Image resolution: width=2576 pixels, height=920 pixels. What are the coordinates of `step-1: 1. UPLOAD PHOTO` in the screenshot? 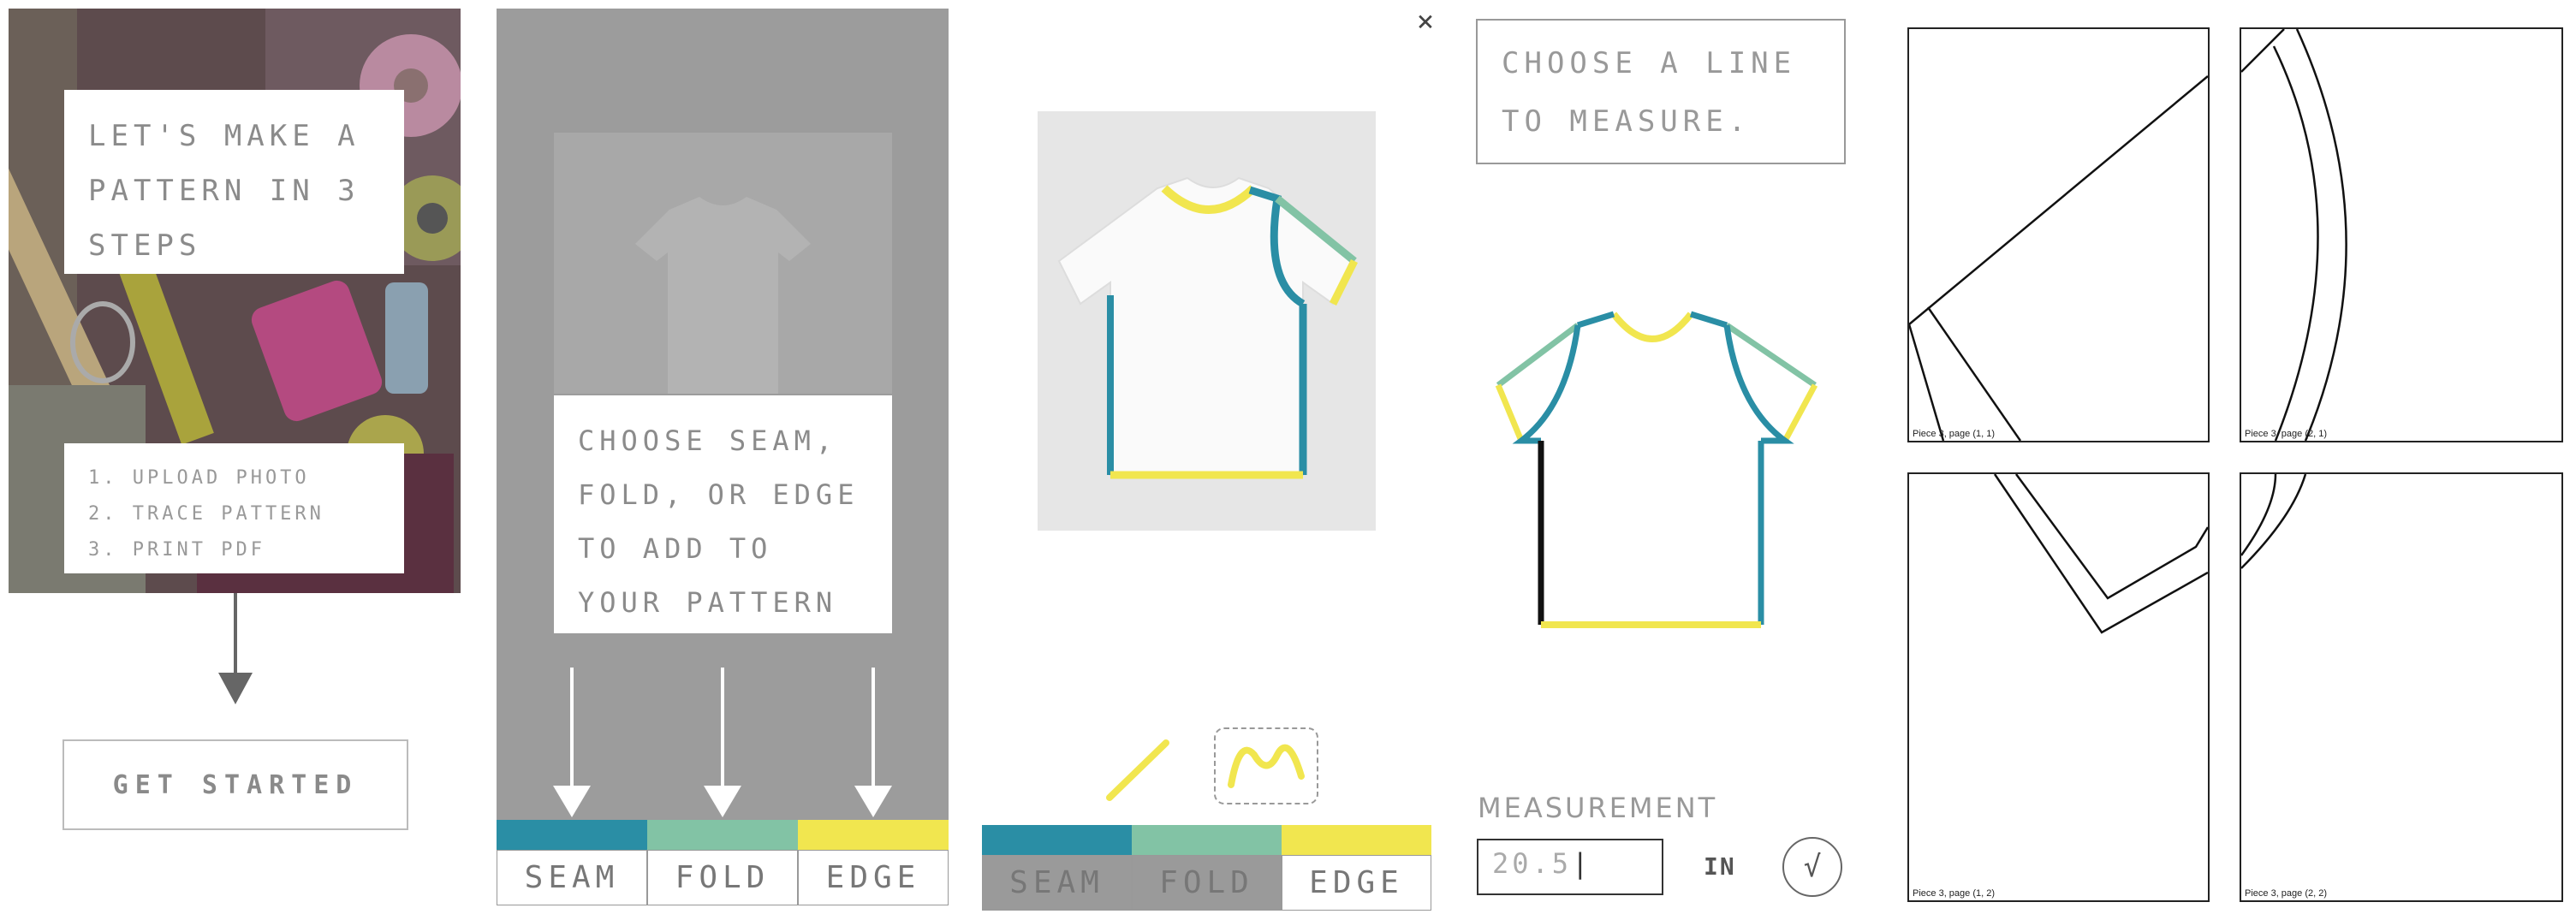 It's located at (199, 478).